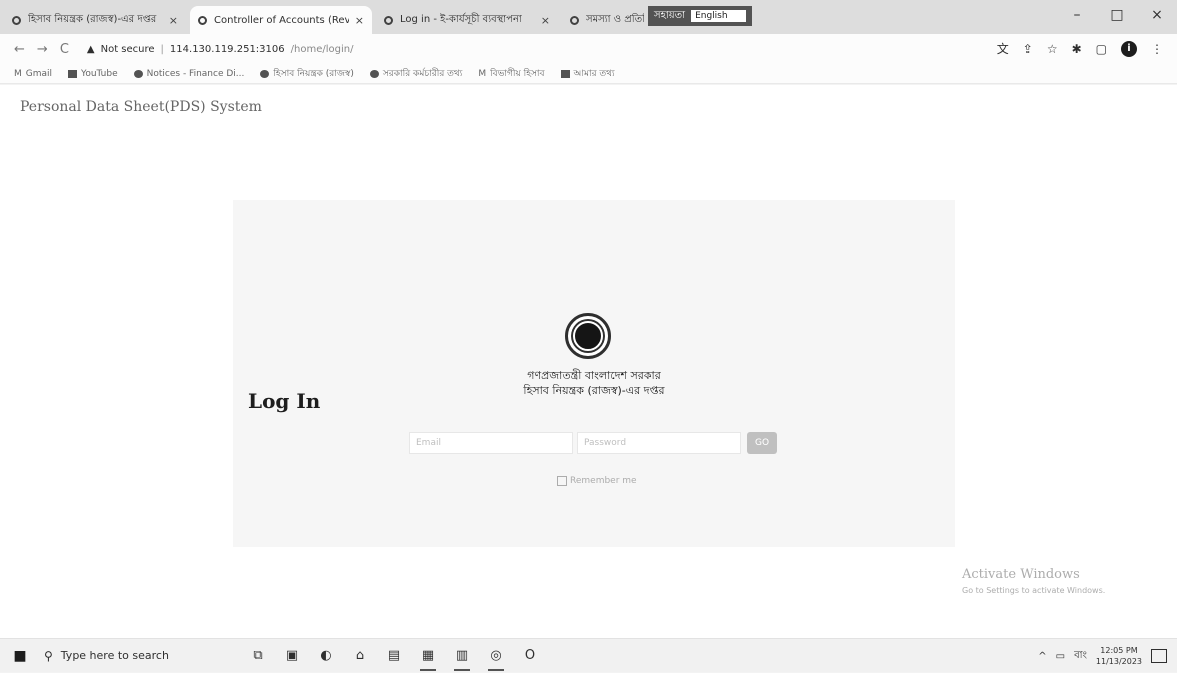 This screenshot has height=673, width=1177. What do you see at coordinates (1028, 49) in the screenshot?
I see `share-icon: ⇪` at bounding box center [1028, 49].